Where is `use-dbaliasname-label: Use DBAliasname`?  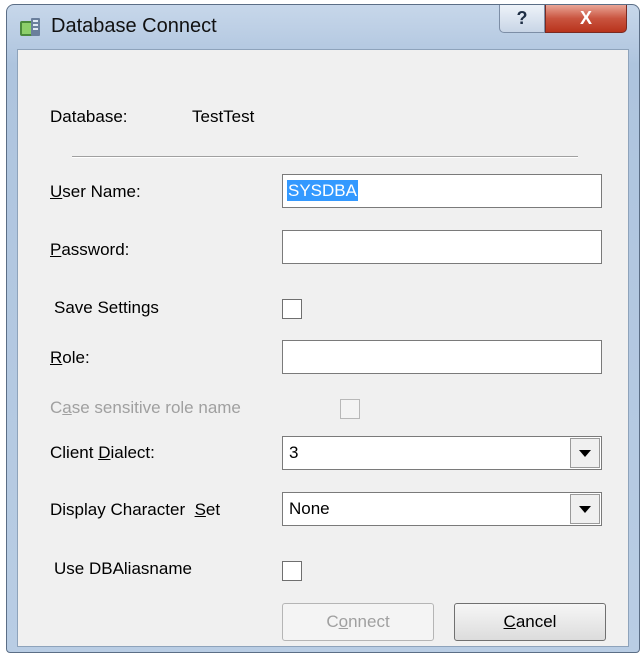
use-dbaliasname-label: Use DBAliasname is located at coordinates (123, 568).